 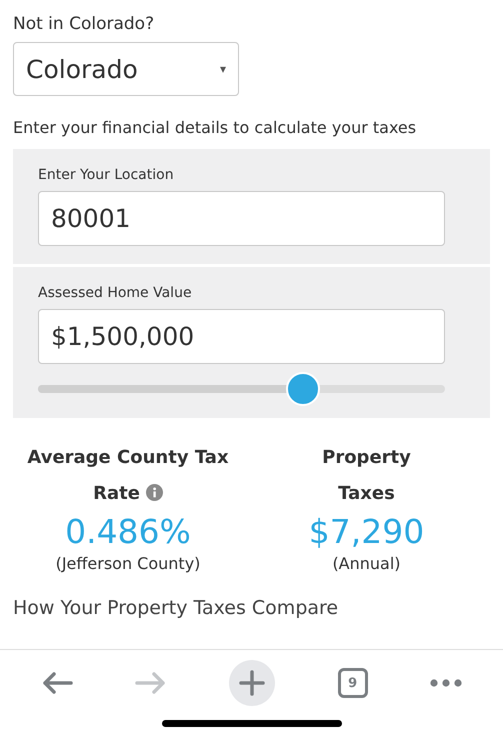 I want to click on back-arrow-icon, so click(x=57, y=683).